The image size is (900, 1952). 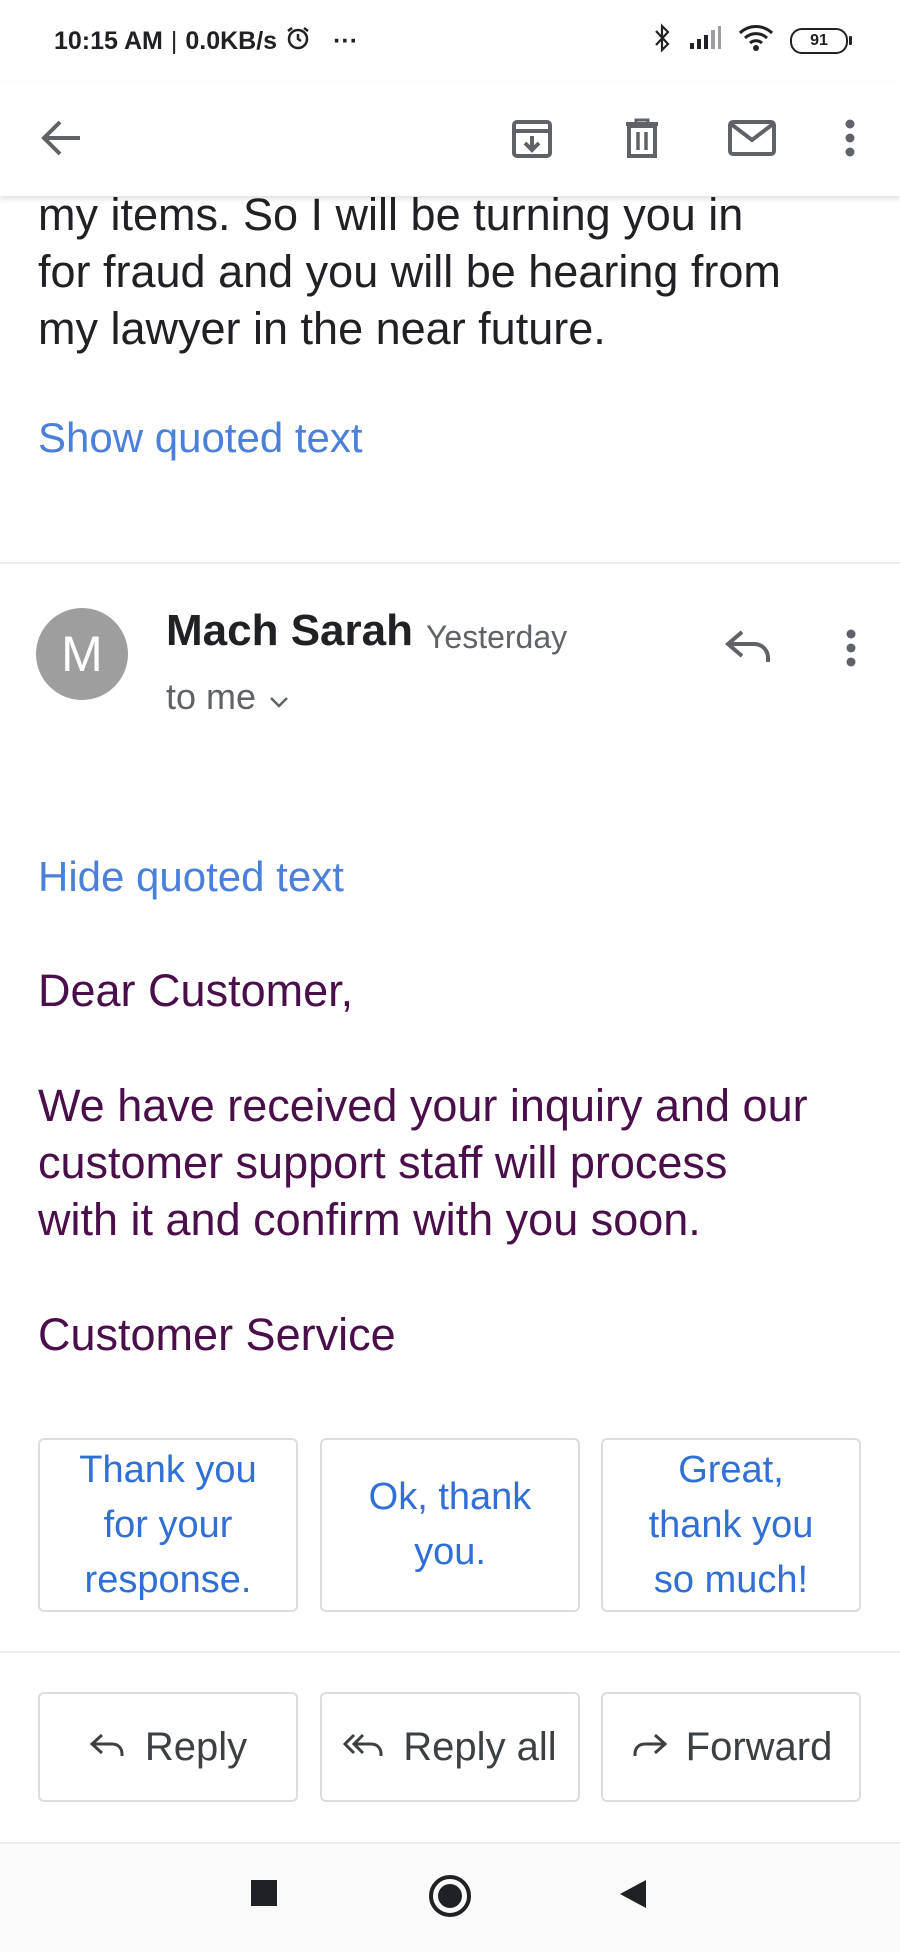 I want to click on smart-reply-line: thank you, so click(x=731, y=1524).